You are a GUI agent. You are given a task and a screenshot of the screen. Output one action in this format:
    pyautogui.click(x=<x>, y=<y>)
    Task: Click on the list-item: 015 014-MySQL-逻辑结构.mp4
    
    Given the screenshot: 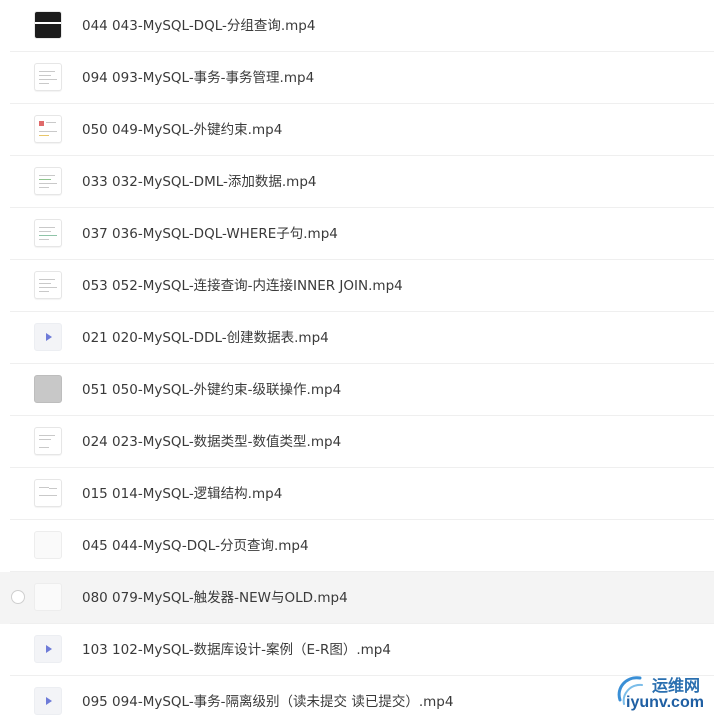 What is the action you would take?
    pyautogui.click(x=357, y=494)
    